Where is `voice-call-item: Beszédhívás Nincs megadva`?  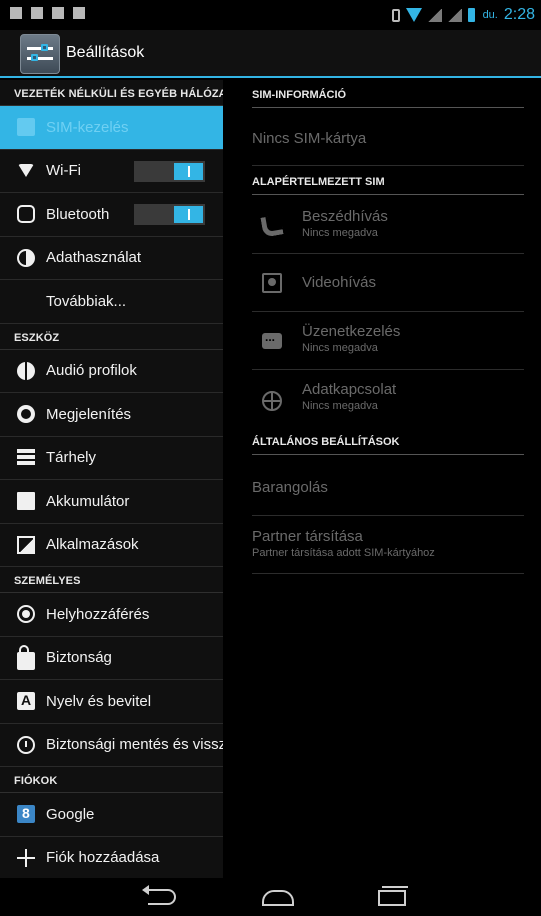 voice-call-item: Beszédhívás Nincs megadva is located at coordinates (388, 226).